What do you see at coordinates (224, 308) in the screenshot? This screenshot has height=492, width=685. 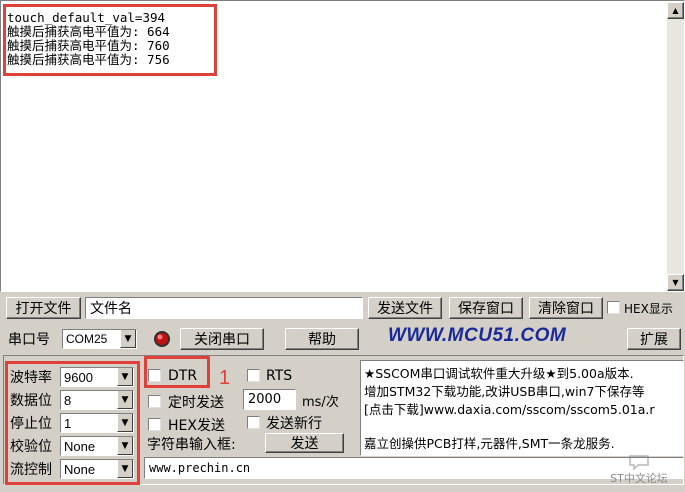 I see `file-name-input: 文件名` at bounding box center [224, 308].